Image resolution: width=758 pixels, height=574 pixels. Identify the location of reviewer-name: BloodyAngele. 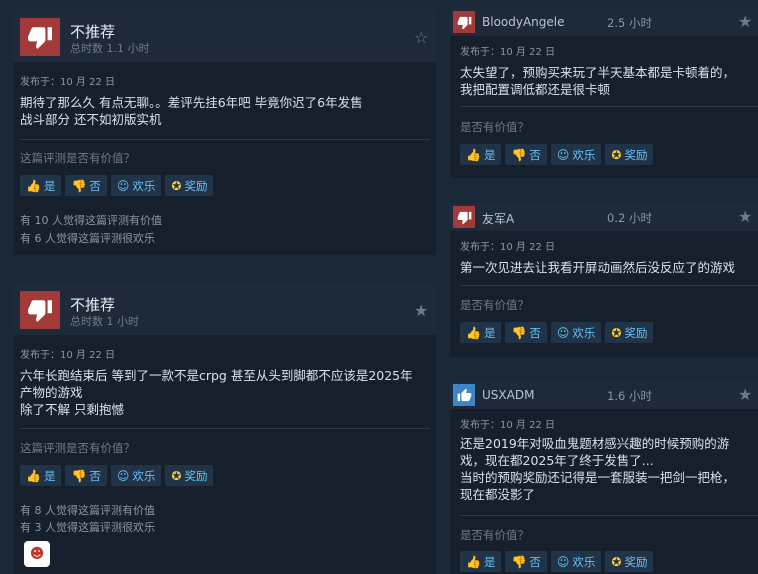
(523, 22).